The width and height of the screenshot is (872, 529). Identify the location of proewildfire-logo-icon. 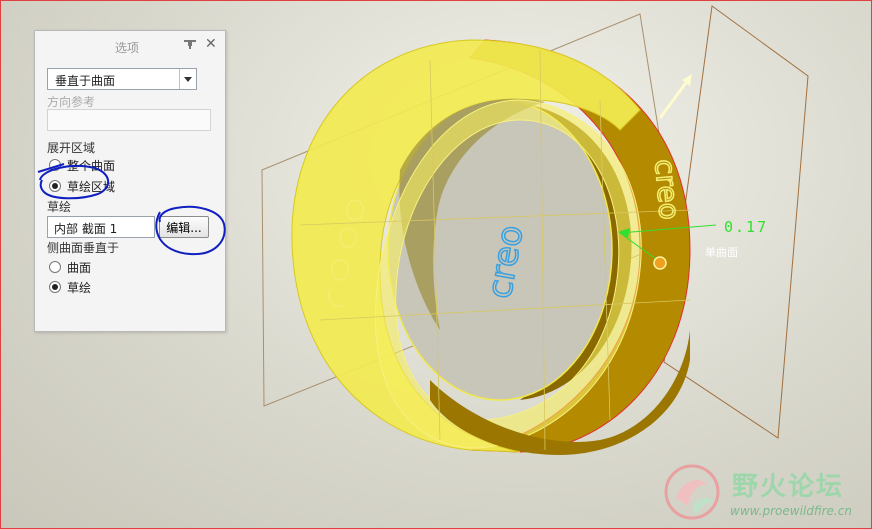
(692, 492).